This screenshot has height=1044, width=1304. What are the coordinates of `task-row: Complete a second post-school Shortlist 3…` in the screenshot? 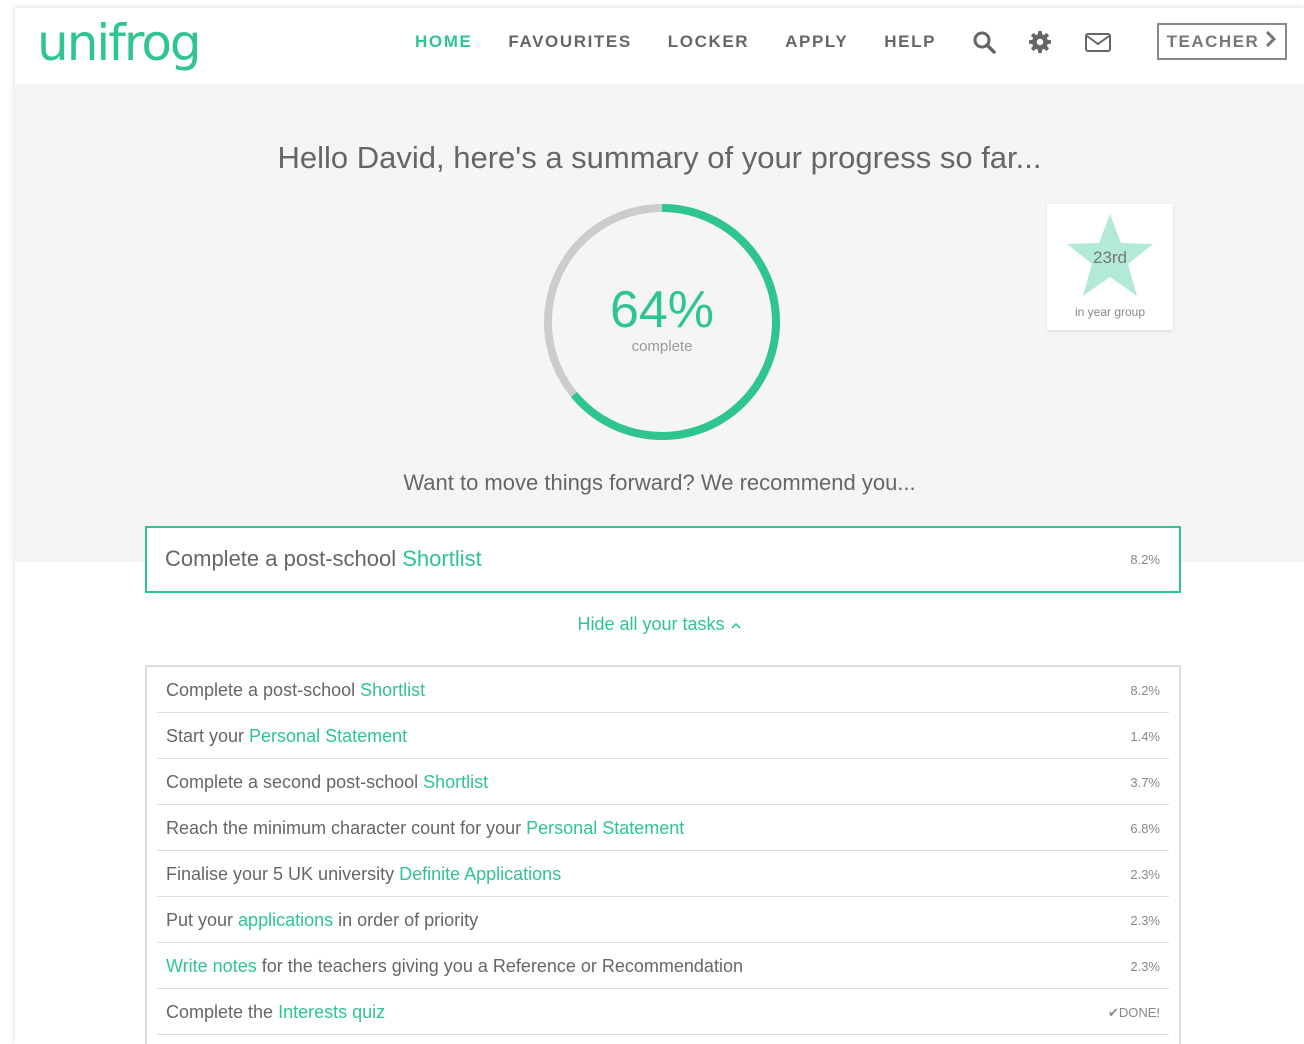 It's located at (663, 782).